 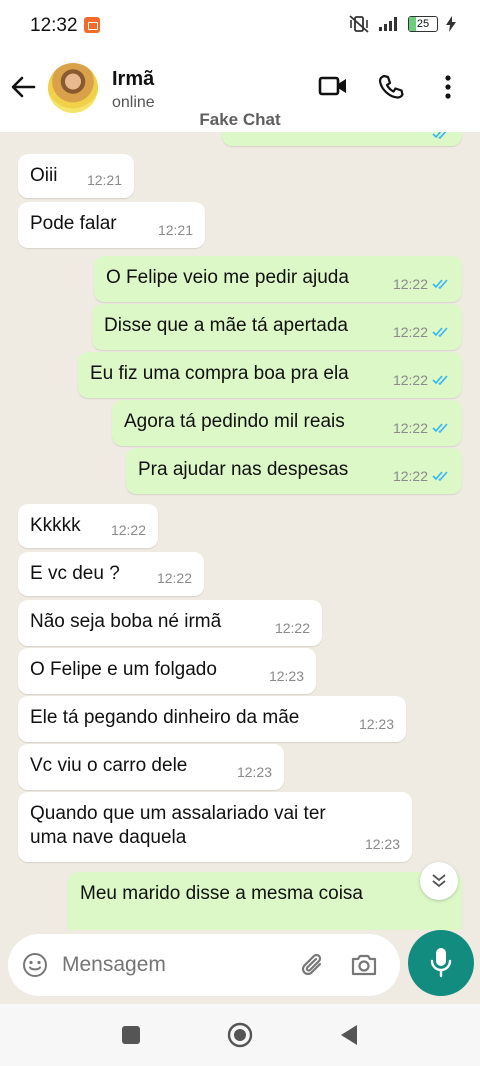 I want to click on battery-level: 25, so click(x=423, y=24).